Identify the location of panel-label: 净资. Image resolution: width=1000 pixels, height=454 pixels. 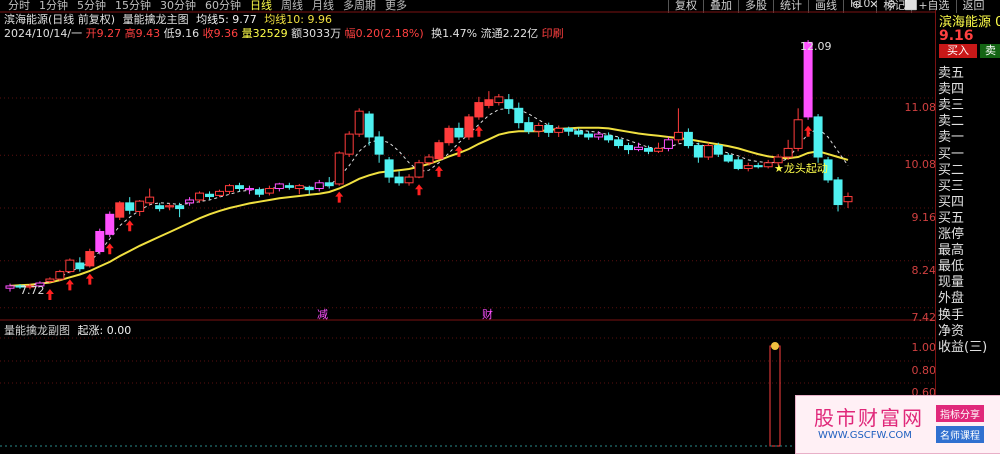
(951, 331).